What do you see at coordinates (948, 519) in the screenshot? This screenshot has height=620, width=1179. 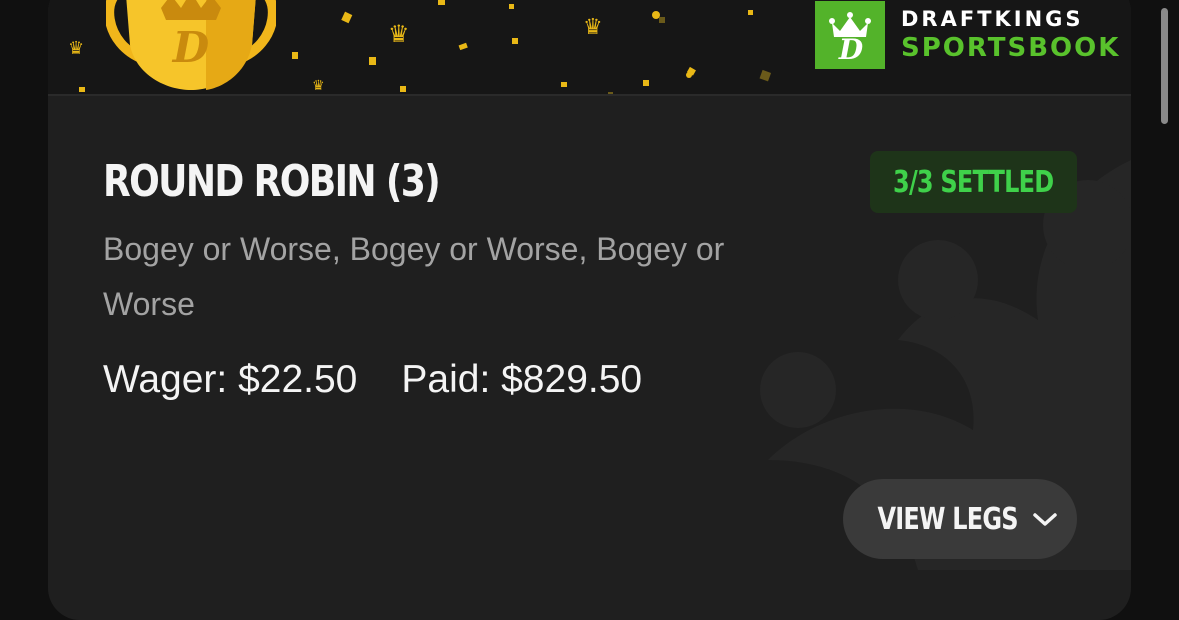 I see `view-legs-label: VIEW LEGS` at bounding box center [948, 519].